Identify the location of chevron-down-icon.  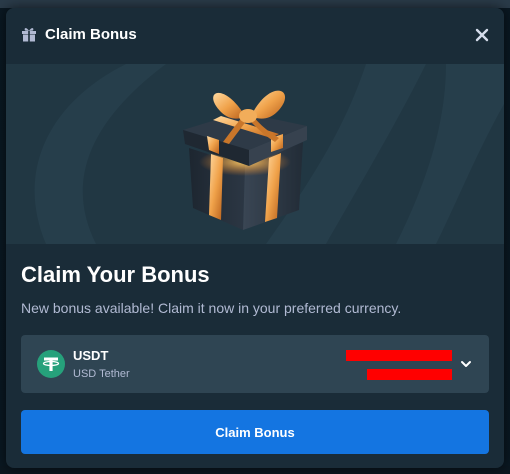
(466, 364).